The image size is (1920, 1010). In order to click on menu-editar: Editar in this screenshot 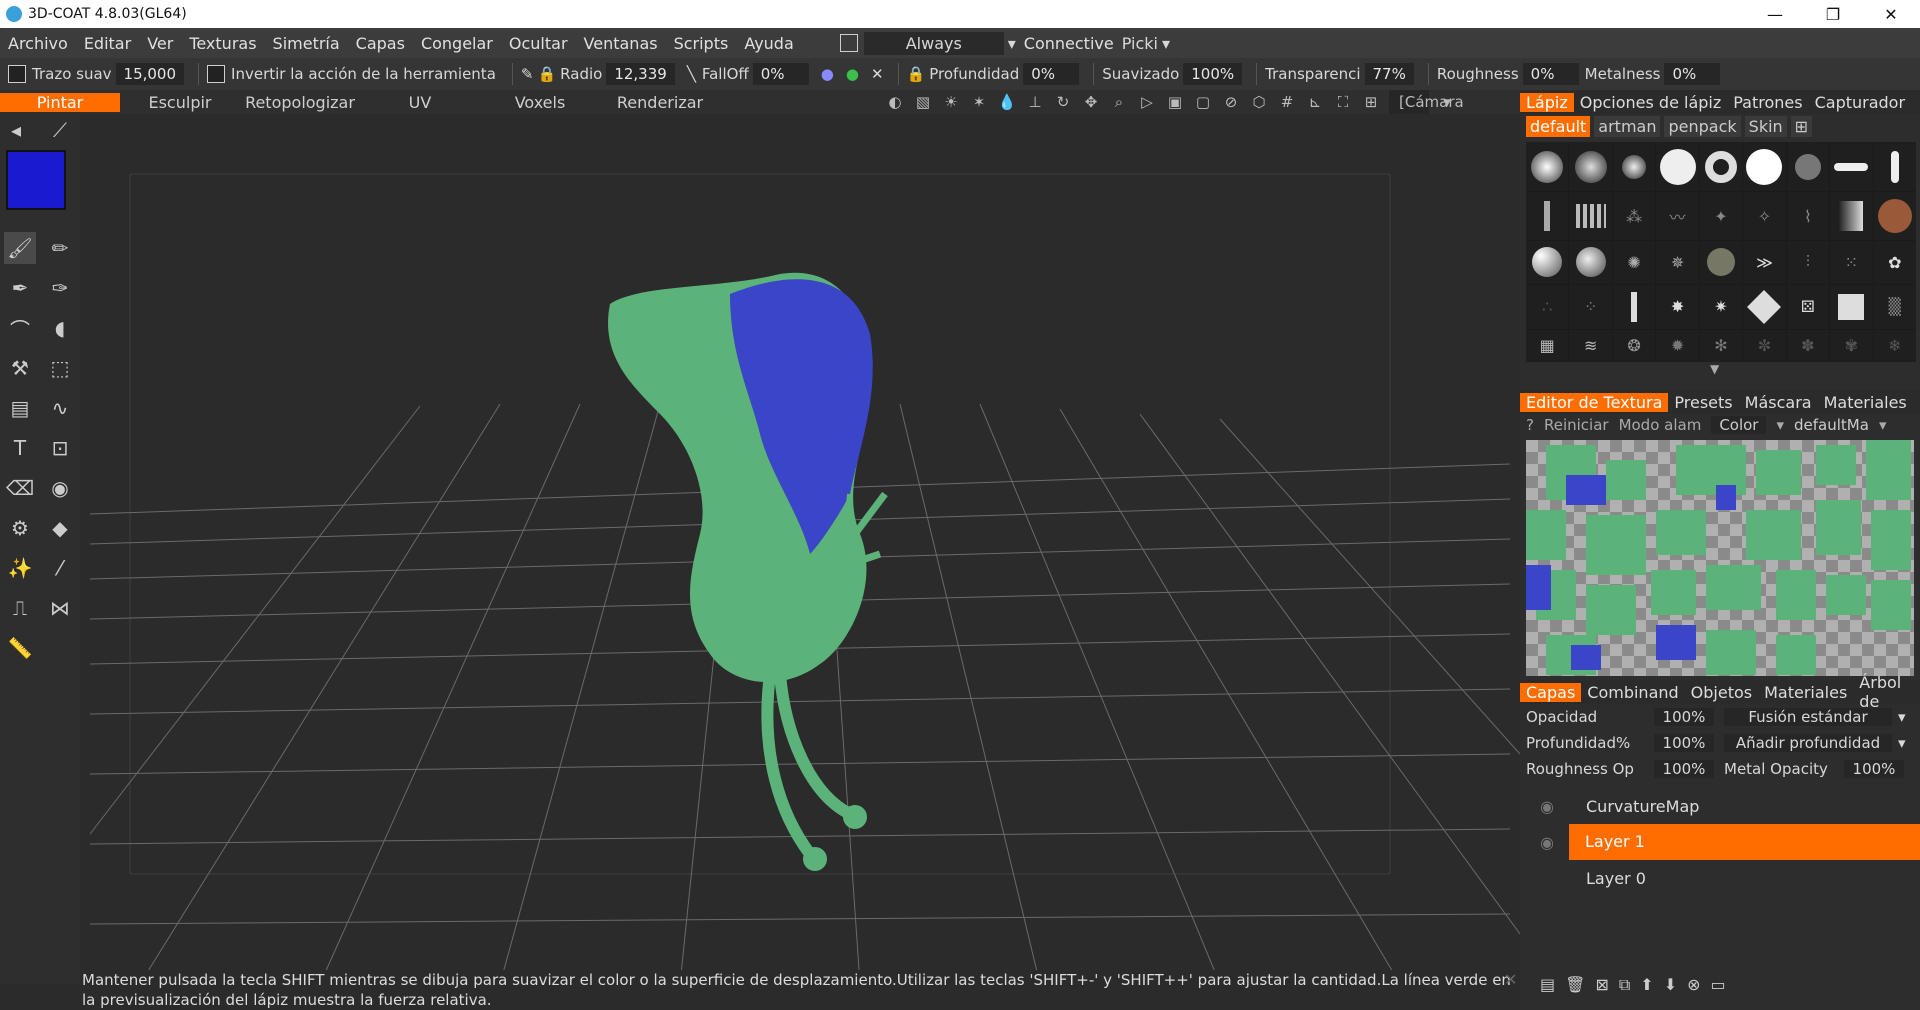, I will do `click(107, 43)`.